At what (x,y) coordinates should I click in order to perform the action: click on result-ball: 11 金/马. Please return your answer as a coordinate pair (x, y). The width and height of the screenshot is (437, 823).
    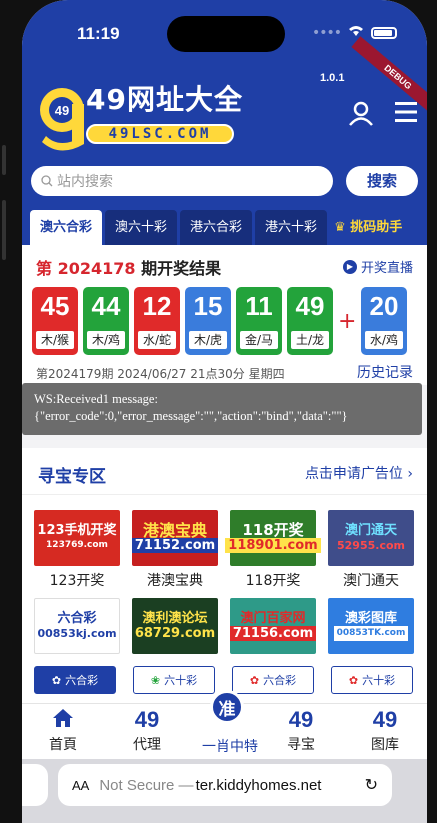
    Looking at the image, I should click on (259, 321).